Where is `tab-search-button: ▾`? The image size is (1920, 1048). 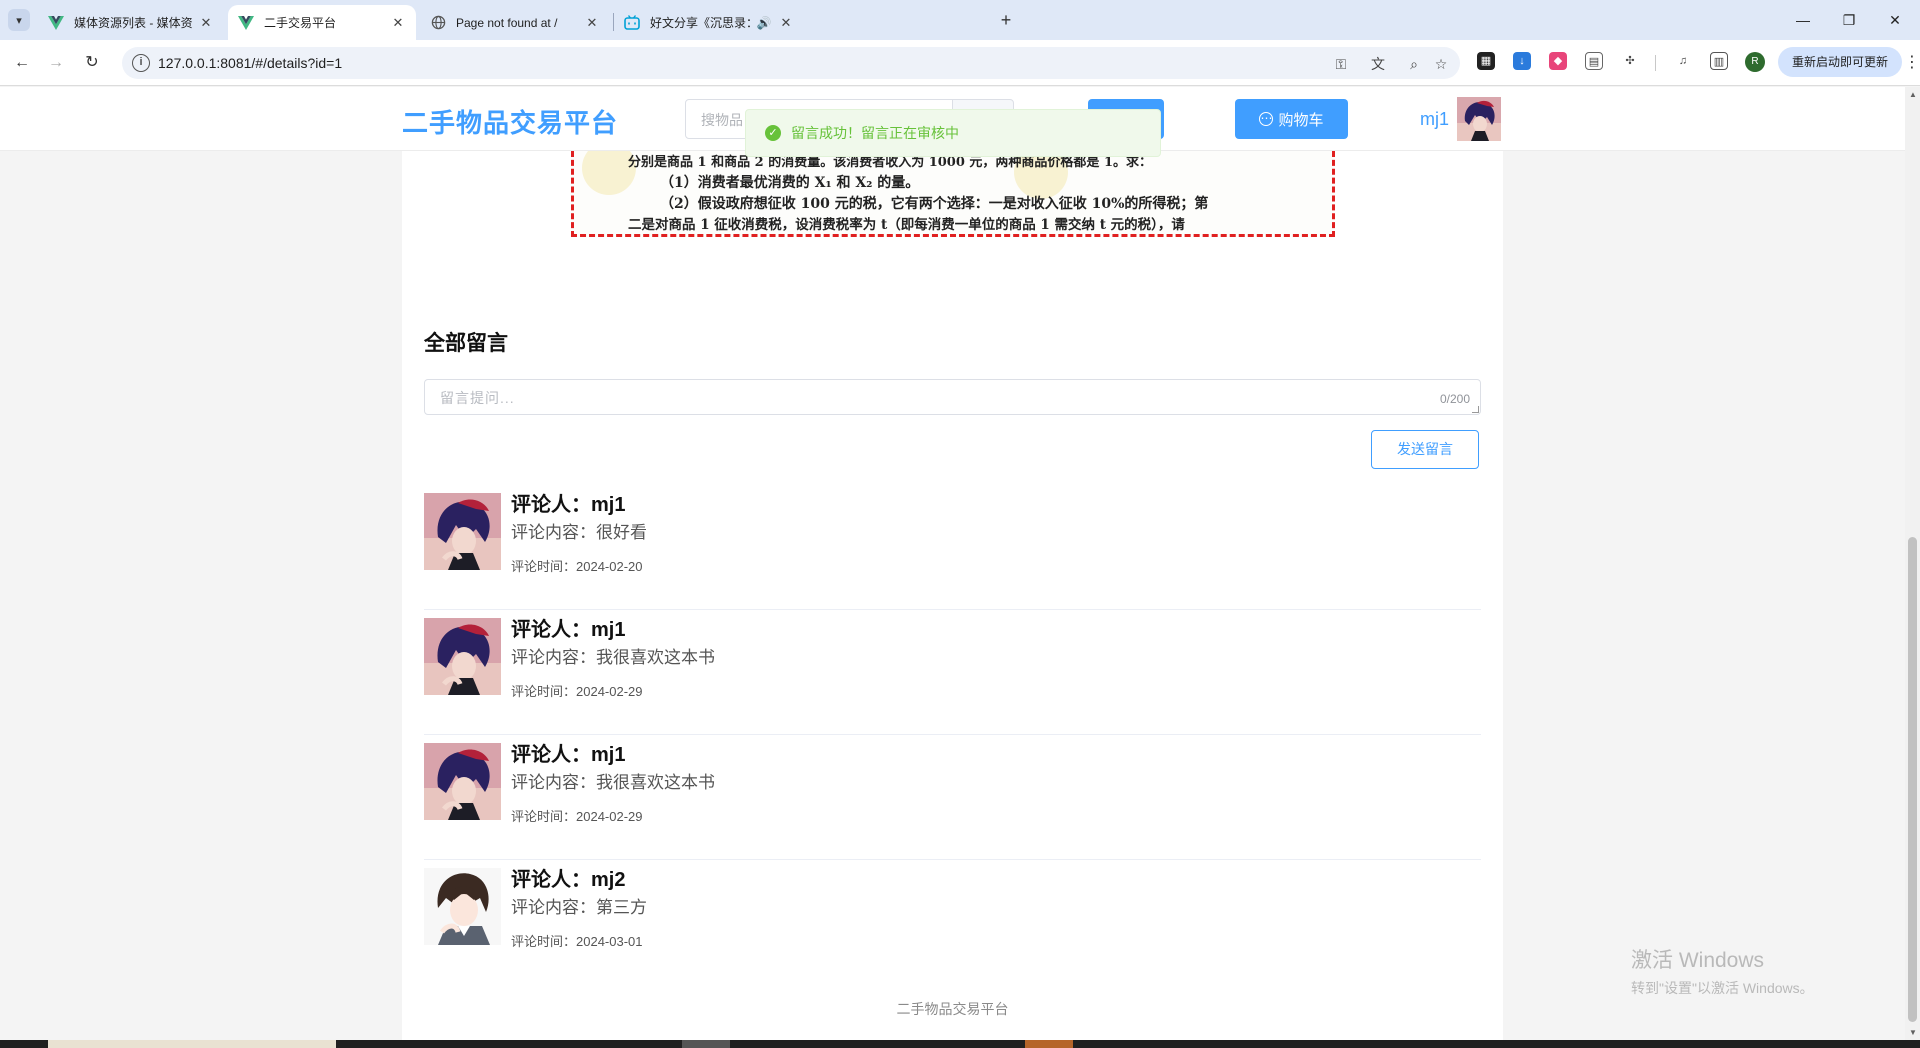 tab-search-button: ▾ is located at coordinates (19, 20).